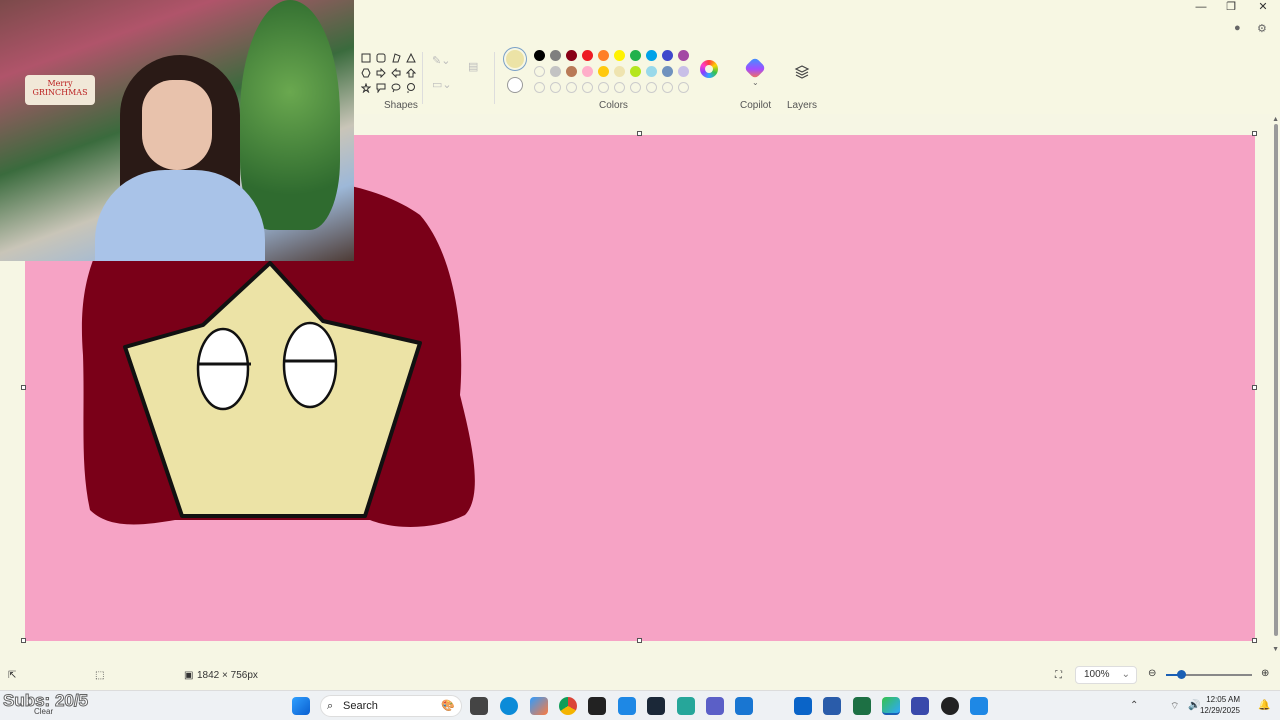 The image size is (1280, 720). Describe the element at coordinates (509, 706) in the screenshot. I see `edge-icon` at that location.